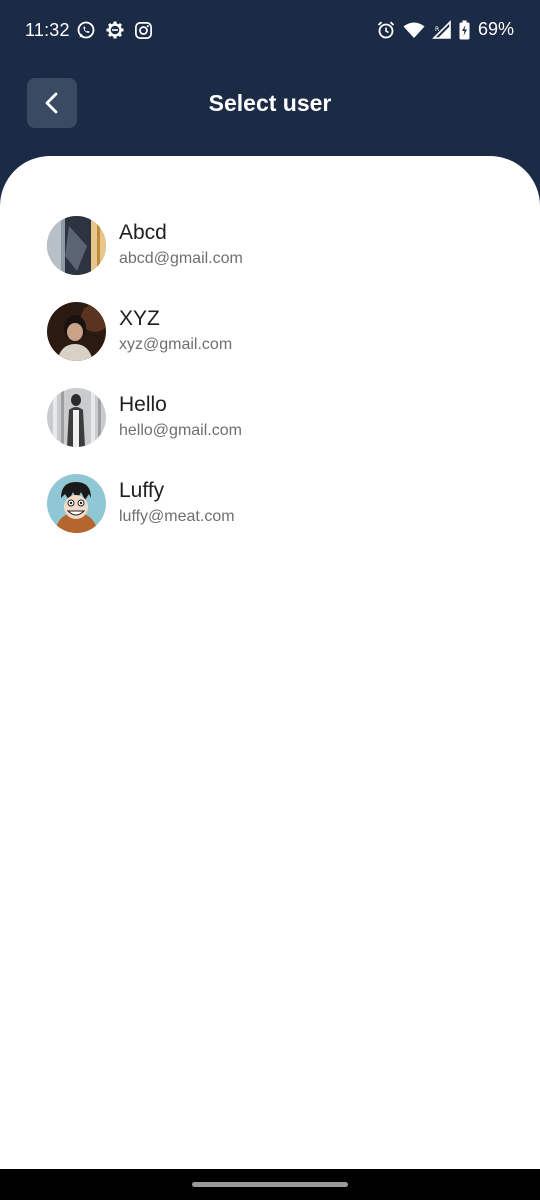 The height and width of the screenshot is (1200, 540). I want to click on battery-percentage: 69%, so click(495, 29).